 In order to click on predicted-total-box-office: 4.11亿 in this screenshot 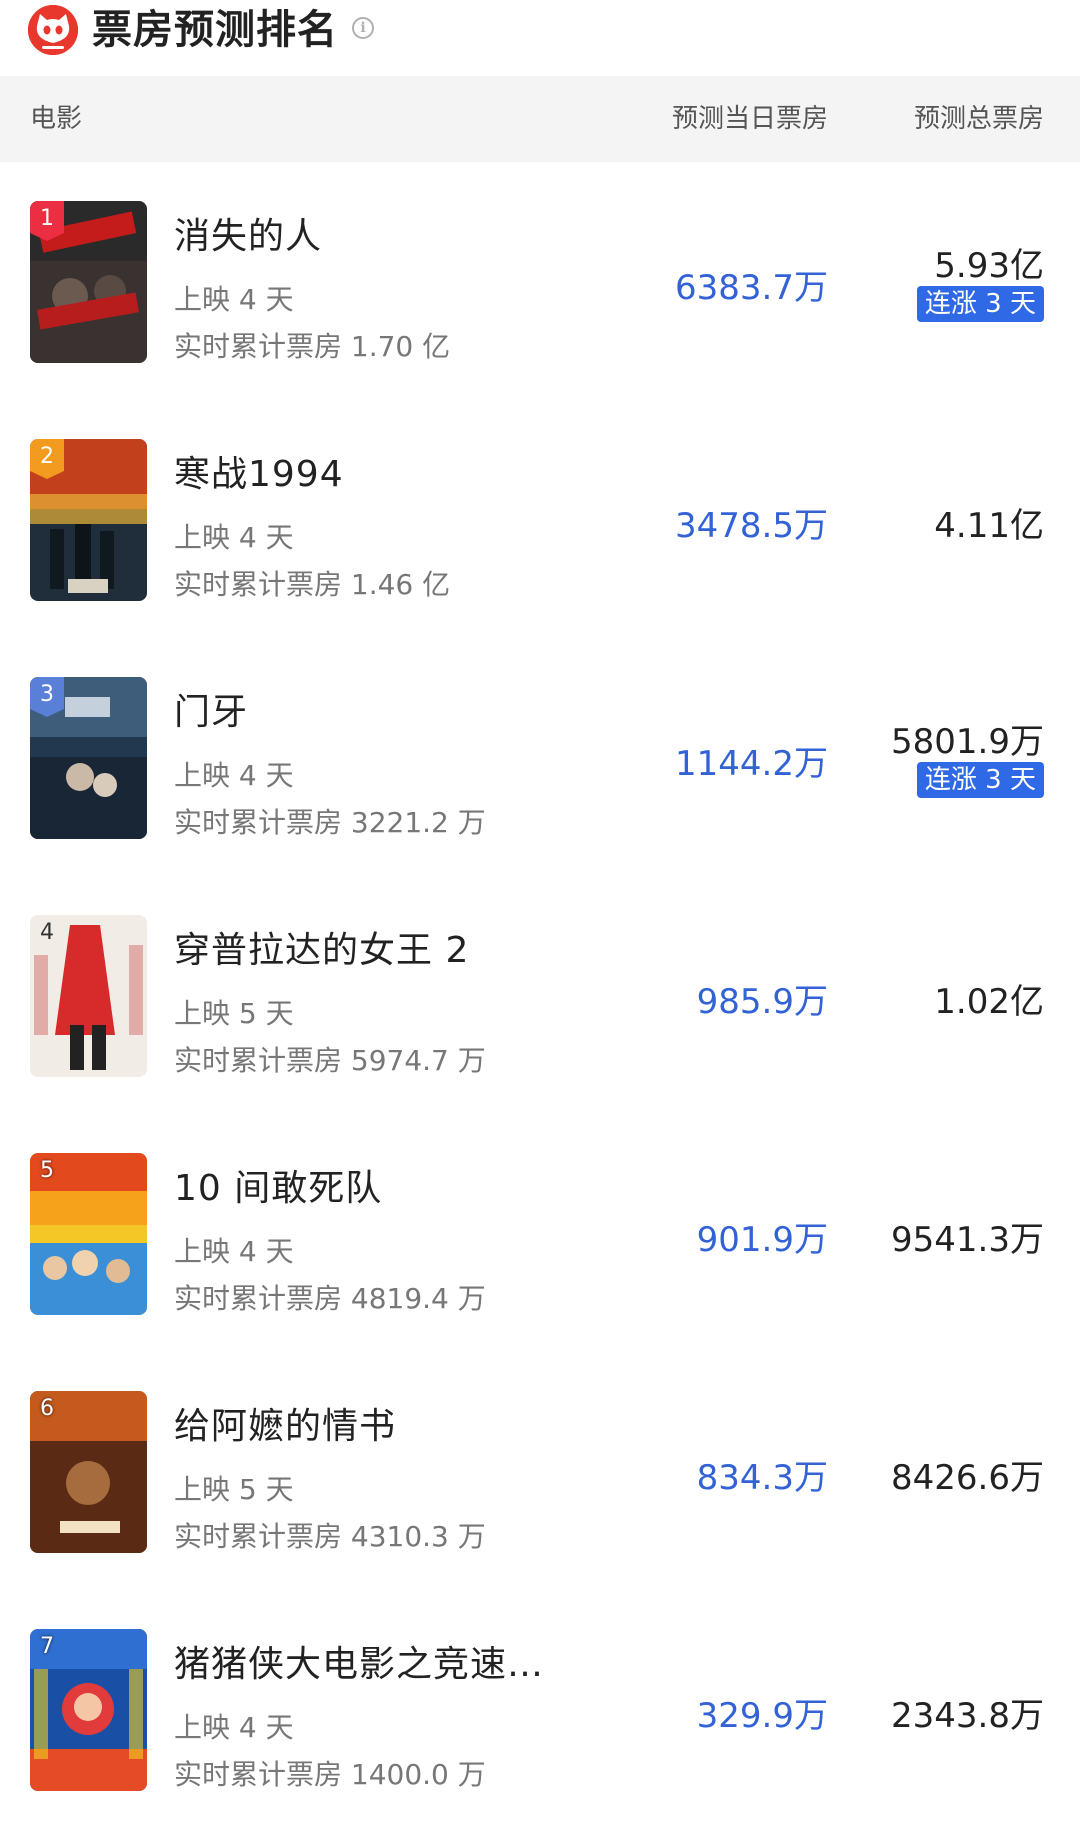, I will do `click(989, 526)`.